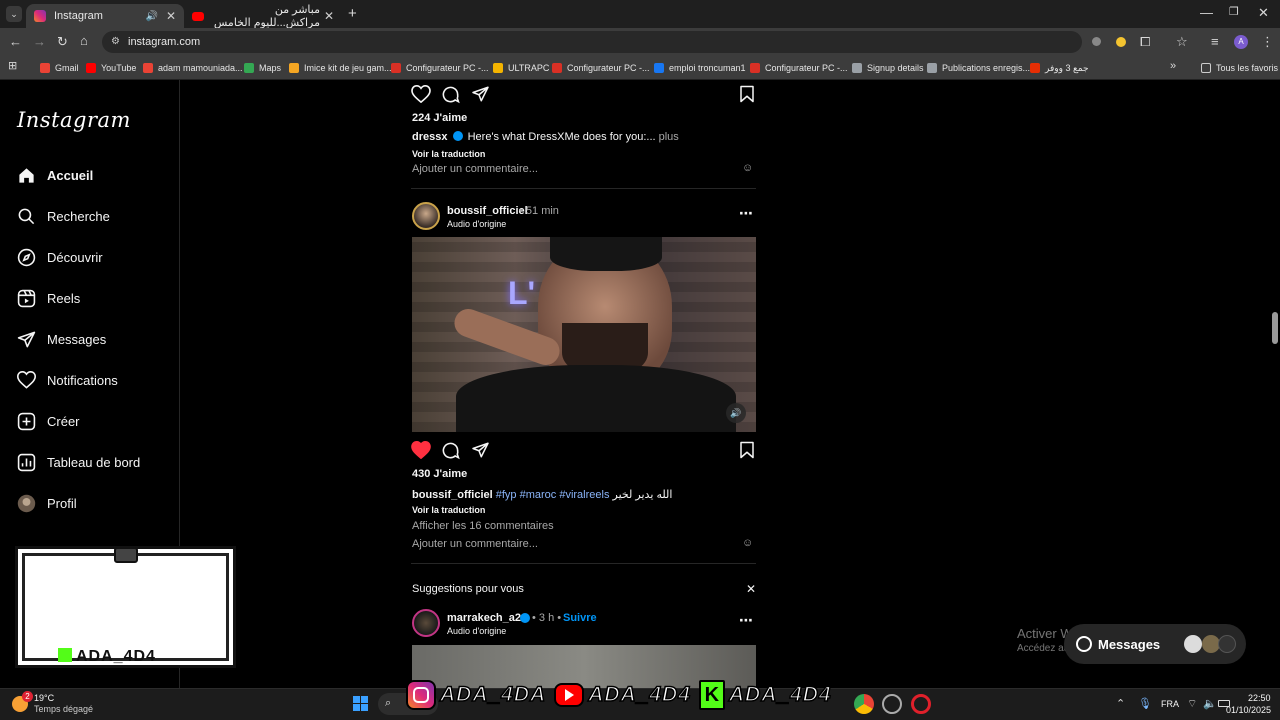 The width and height of the screenshot is (1280, 720). Describe the element at coordinates (580, 618) in the screenshot. I see `follow-button: Suivre` at that location.